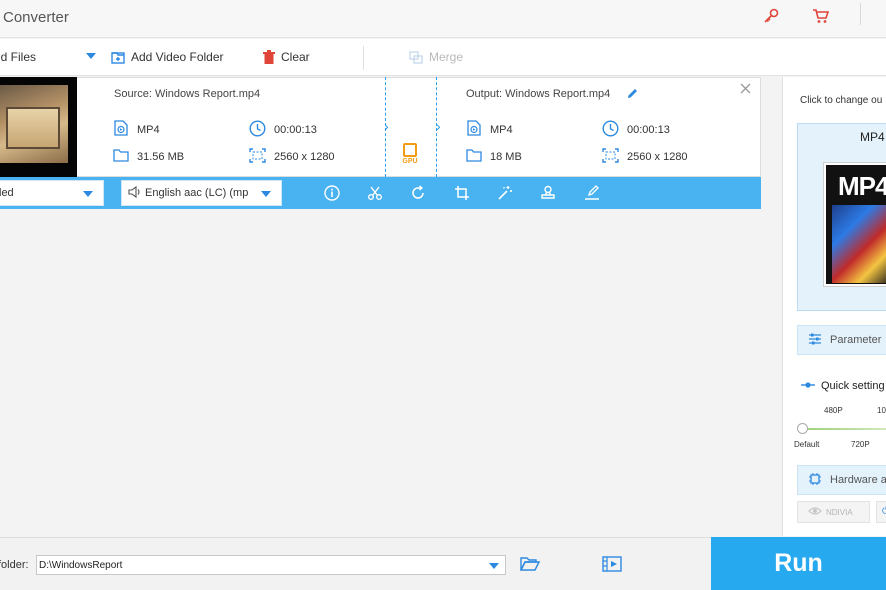 This screenshot has width=886, height=590. I want to click on hardware-acceleration-button: Hardware a, so click(841, 480).